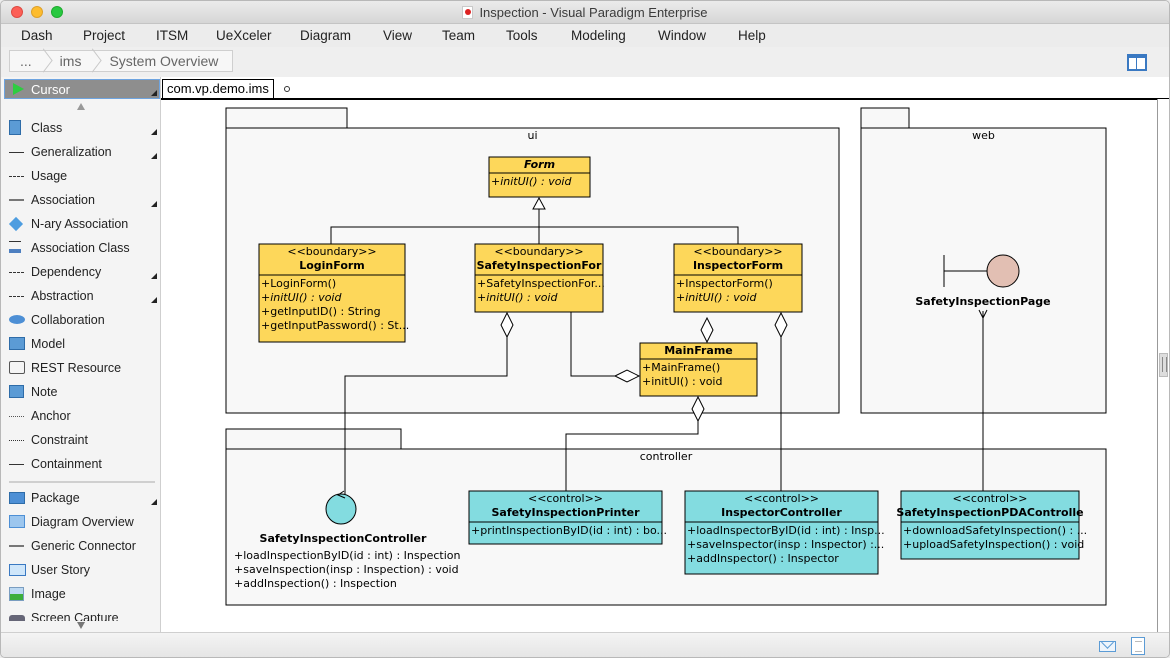  I want to click on palette-item-n-ary-association: N-ary Association, so click(81, 224).